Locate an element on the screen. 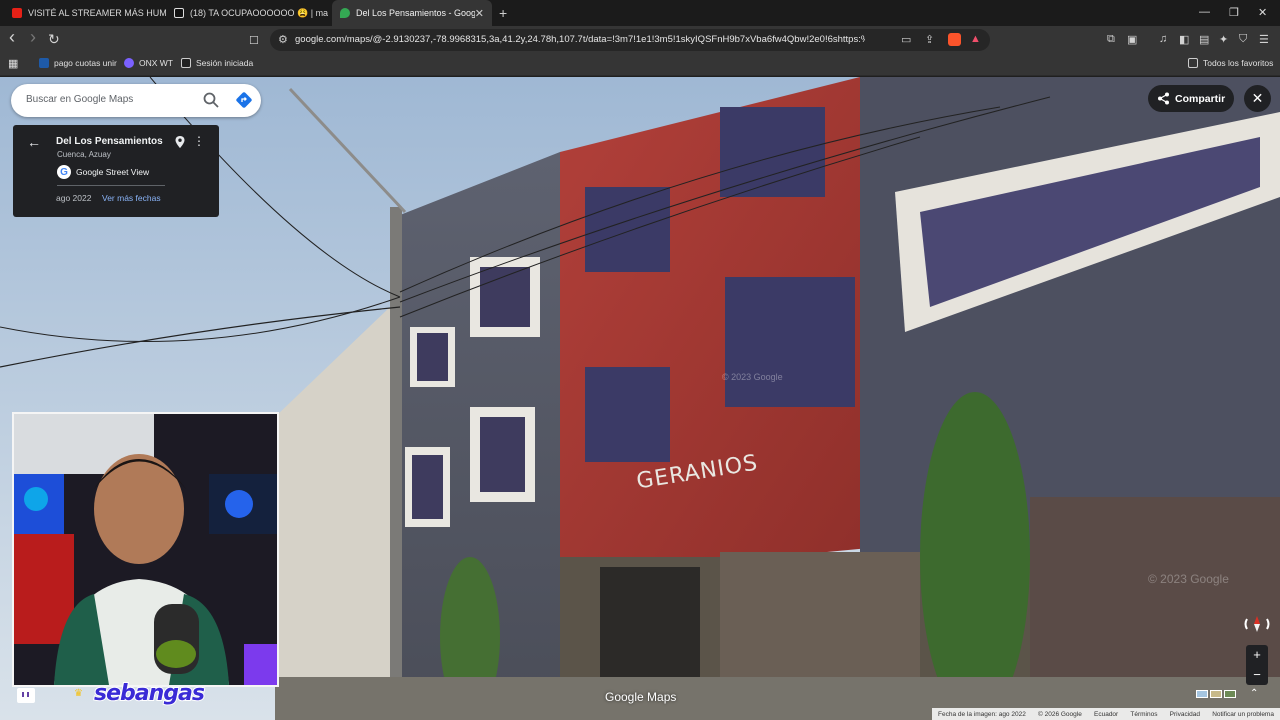 The height and width of the screenshot is (720, 1280). maps-pin-icon is located at coordinates (345, 13).